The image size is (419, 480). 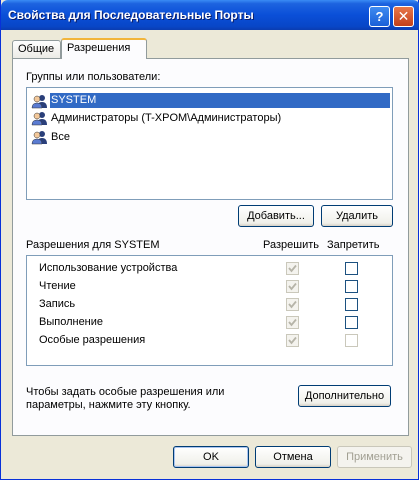 I want to click on advanced-button: Дополнительно, so click(x=344, y=396).